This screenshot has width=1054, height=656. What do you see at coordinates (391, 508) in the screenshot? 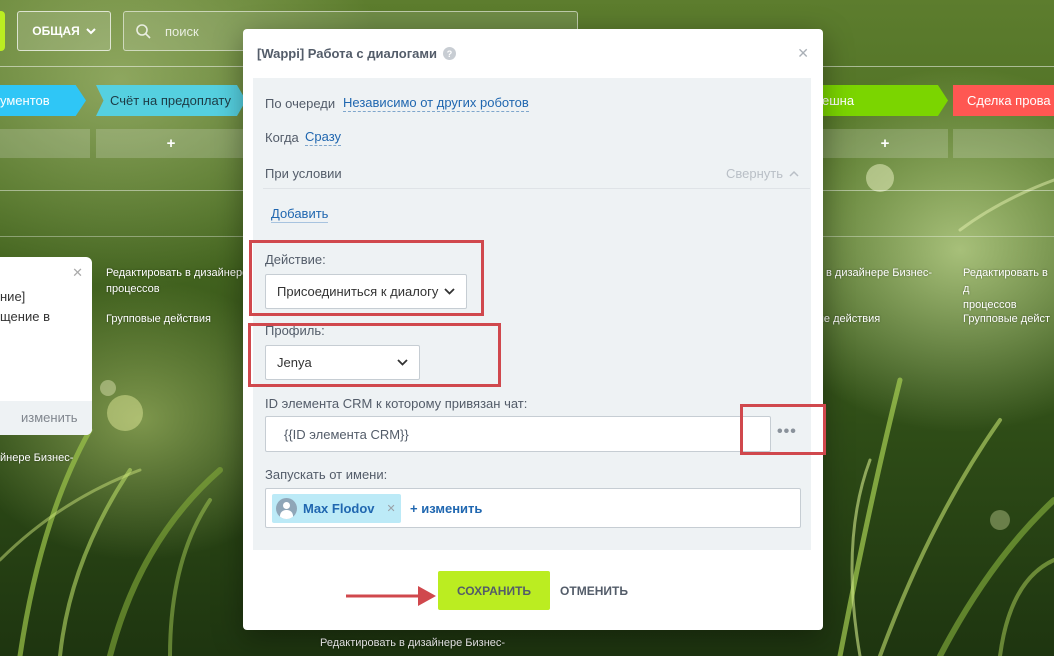
I see `remove-user-icon: ✕` at bounding box center [391, 508].